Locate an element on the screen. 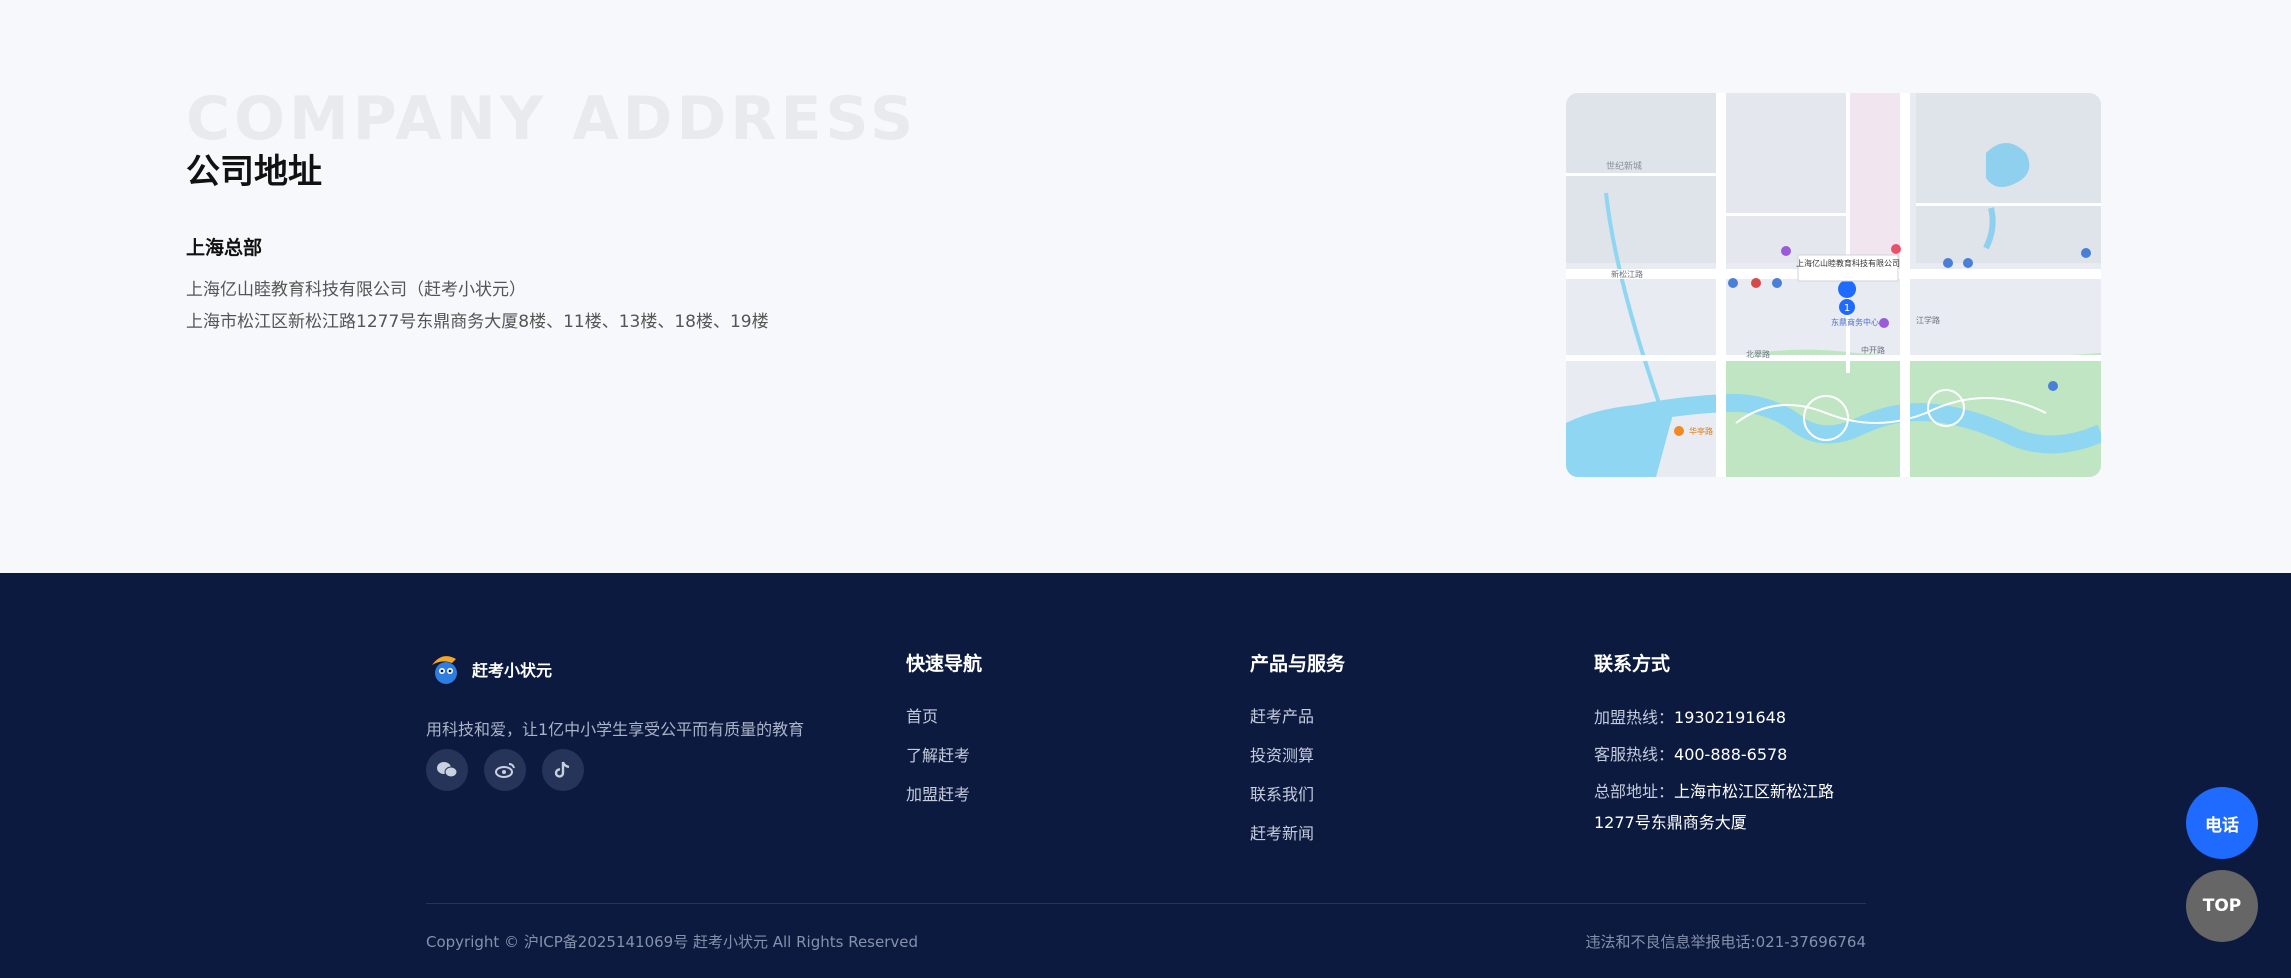 This screenshot has height=978, width=2291. map-marker-label: 上海亿山睦教育科技有限公司 is located at coordinates (1848, 263).